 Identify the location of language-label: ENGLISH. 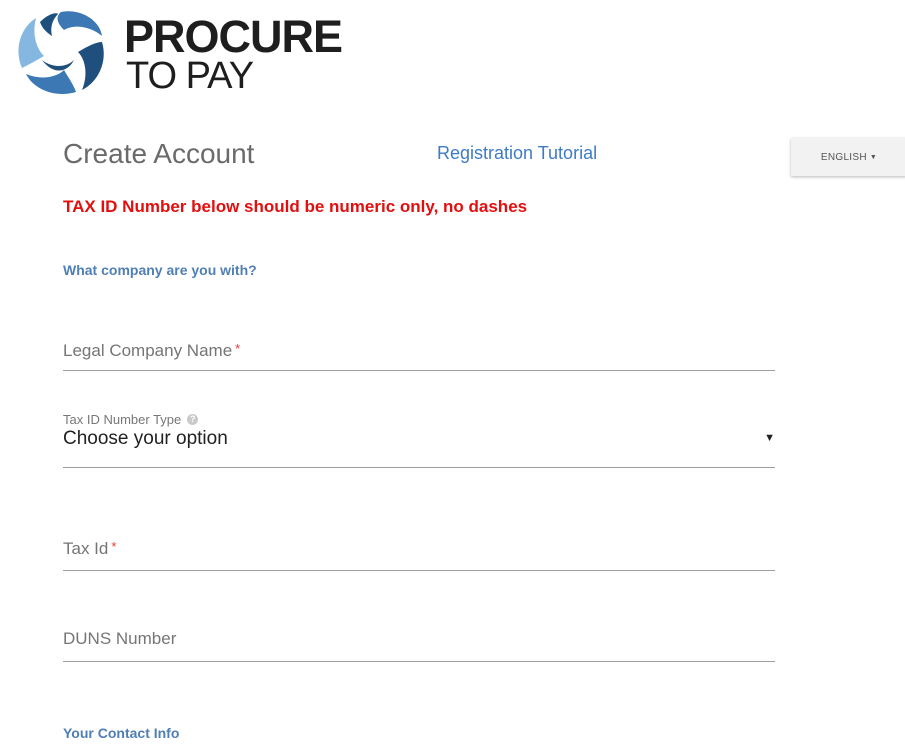
(843, 157).